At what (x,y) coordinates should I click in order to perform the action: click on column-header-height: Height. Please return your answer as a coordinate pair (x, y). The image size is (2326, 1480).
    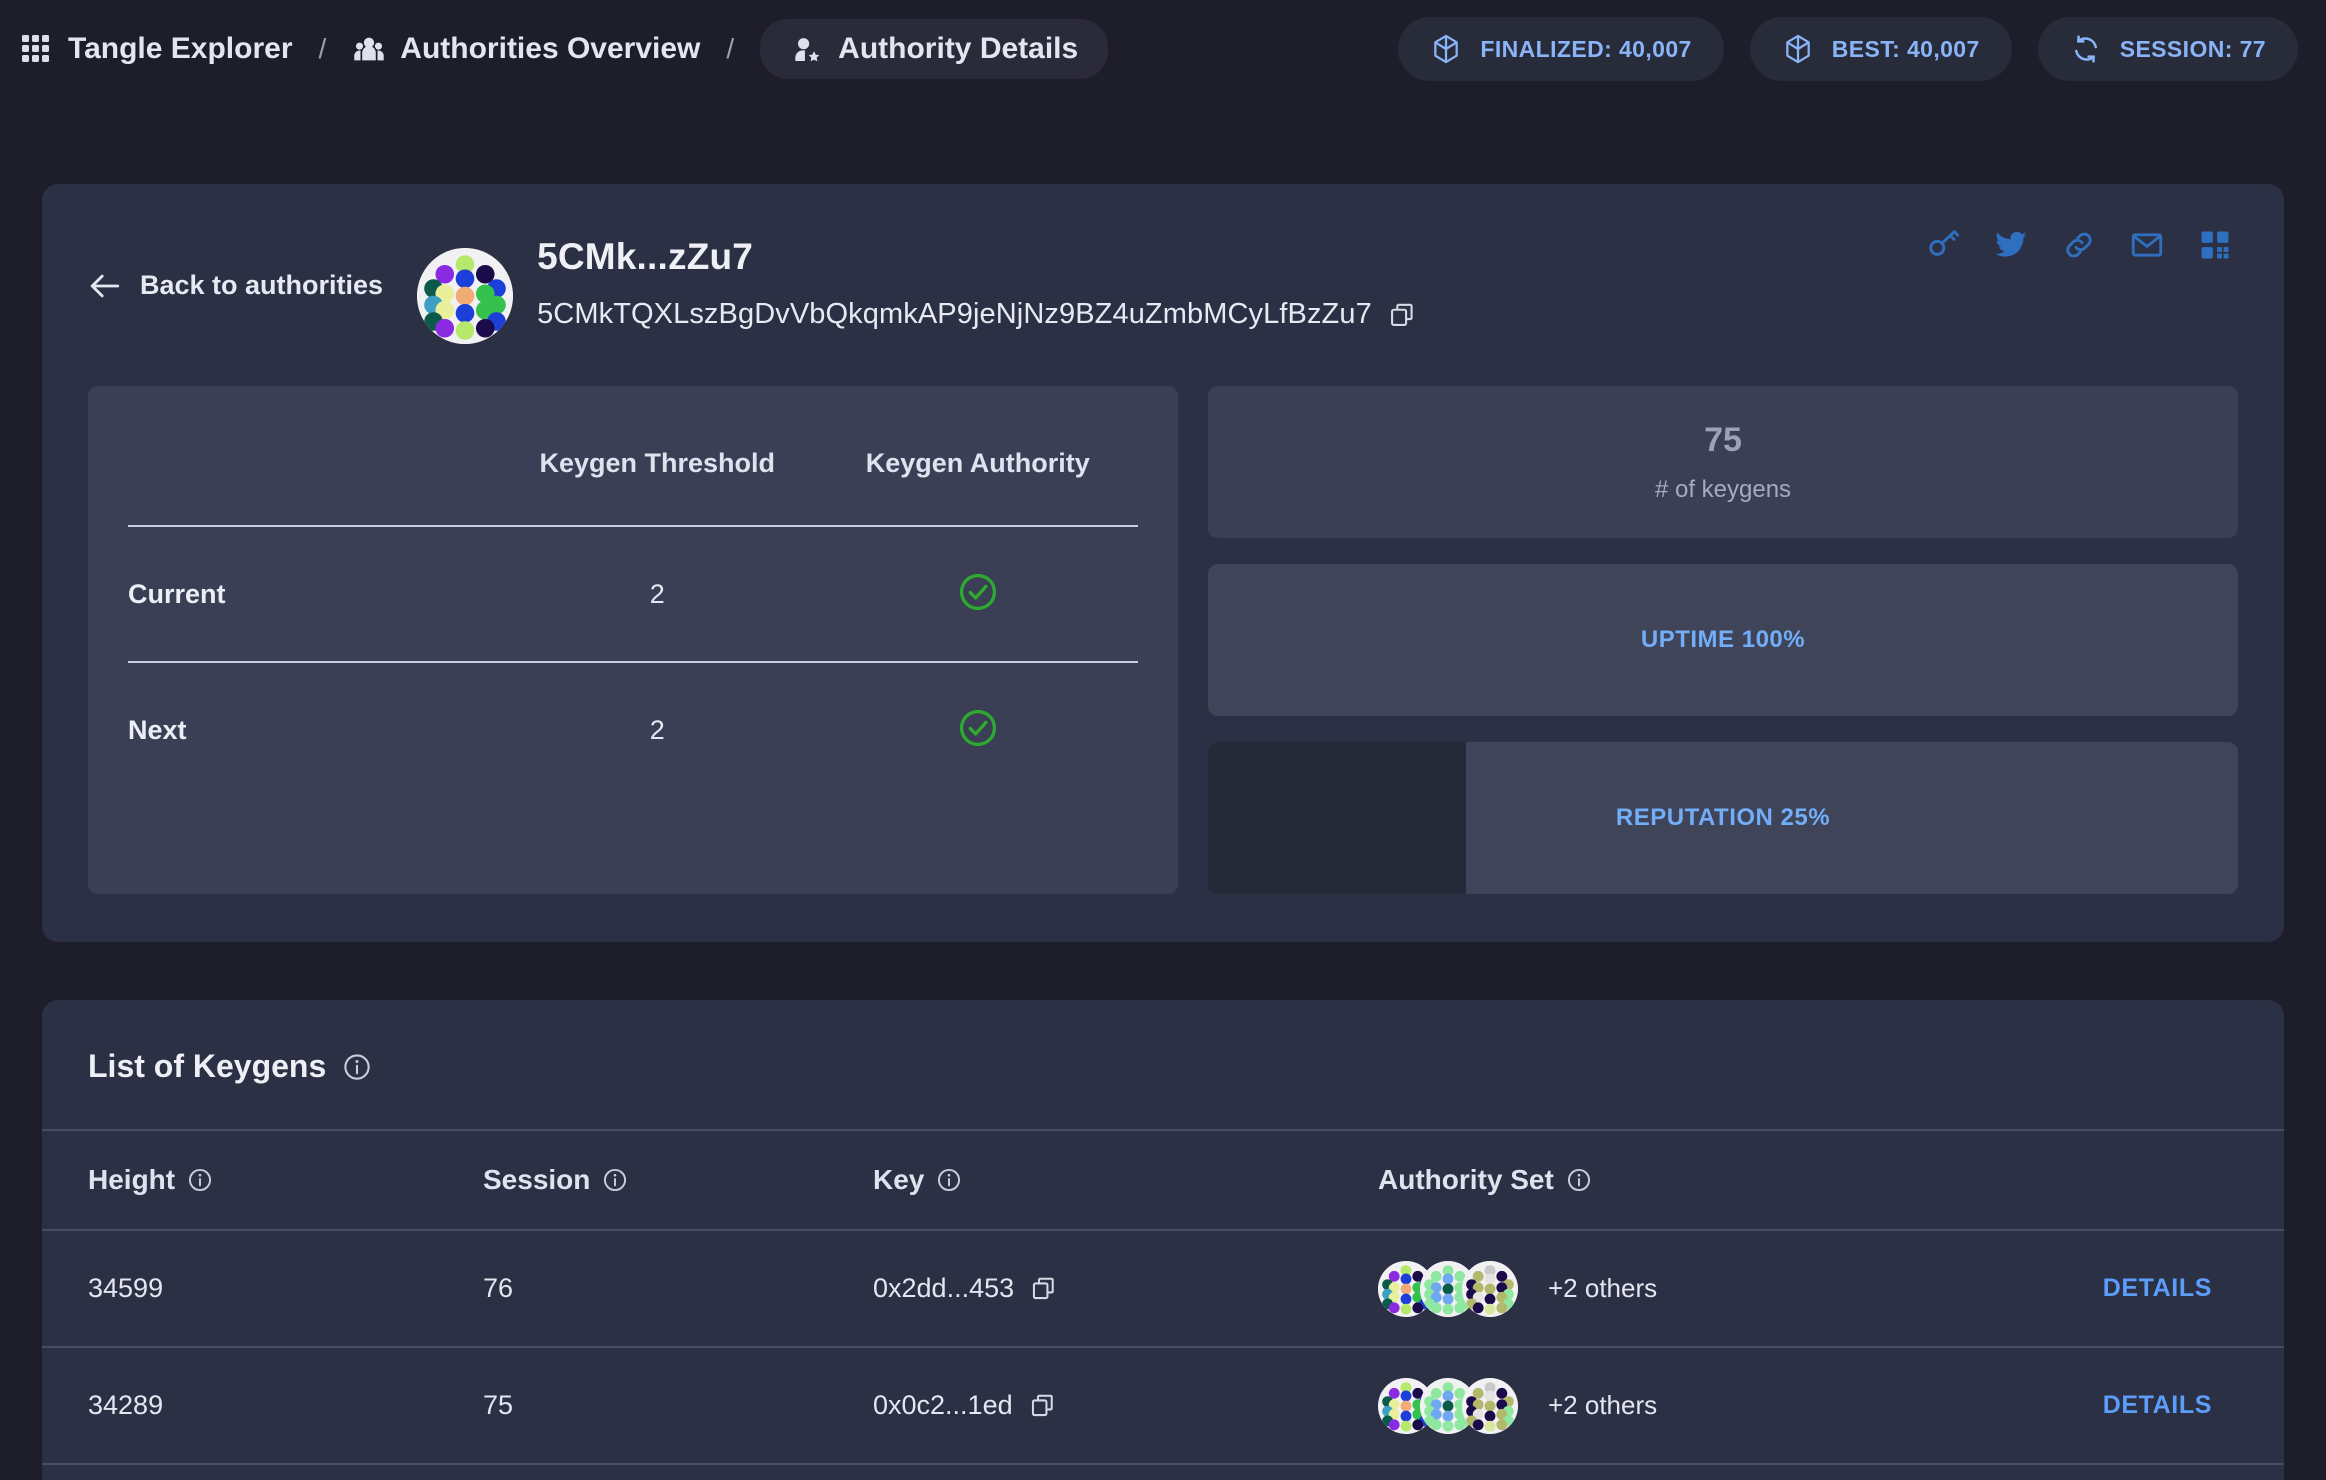
    Looking at the image, I should click on (285, 1180).